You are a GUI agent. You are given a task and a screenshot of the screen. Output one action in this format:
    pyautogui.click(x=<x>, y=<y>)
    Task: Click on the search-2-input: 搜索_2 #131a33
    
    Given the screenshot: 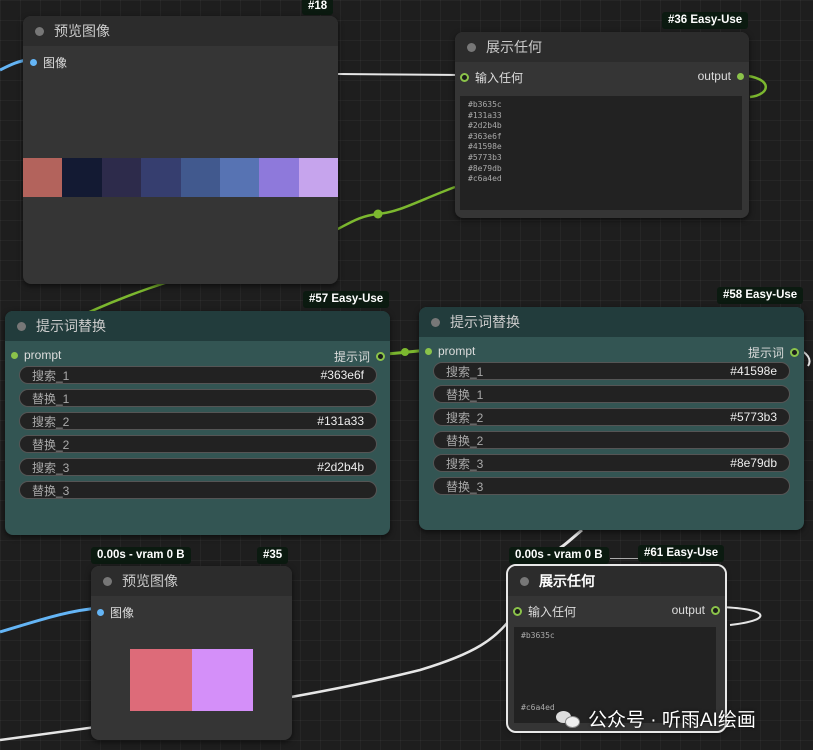 What is the action you would take?
    pyautogui.click(x=198, y=421)
    